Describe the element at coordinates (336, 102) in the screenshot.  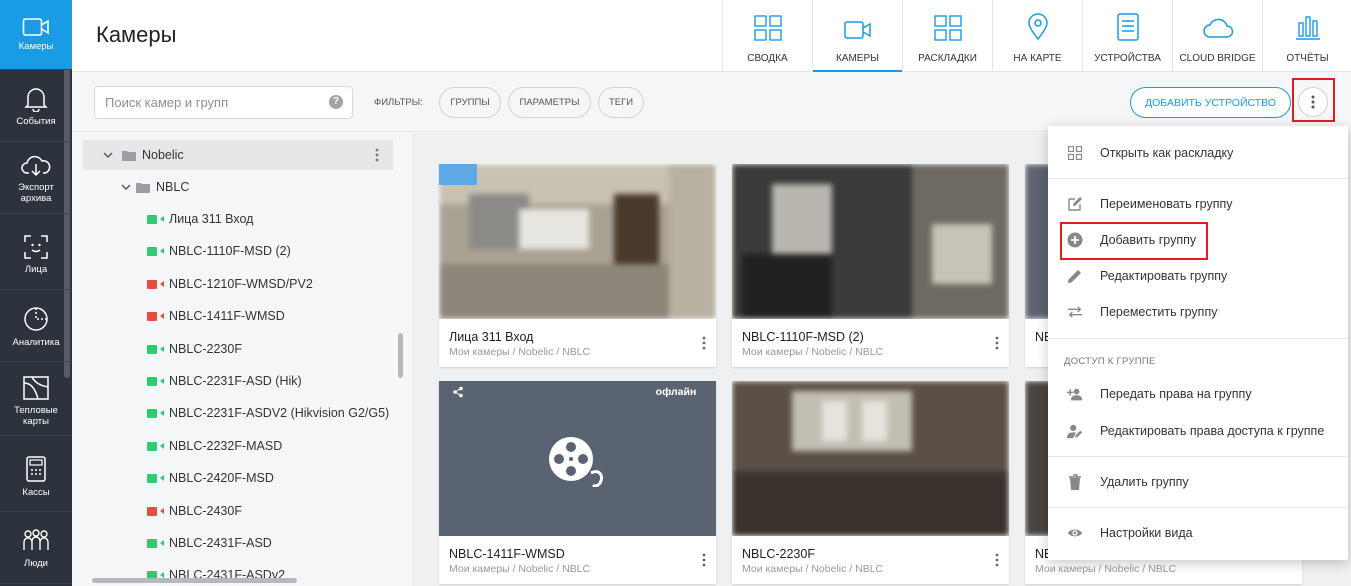
I see `help-icon: ?` at that location.